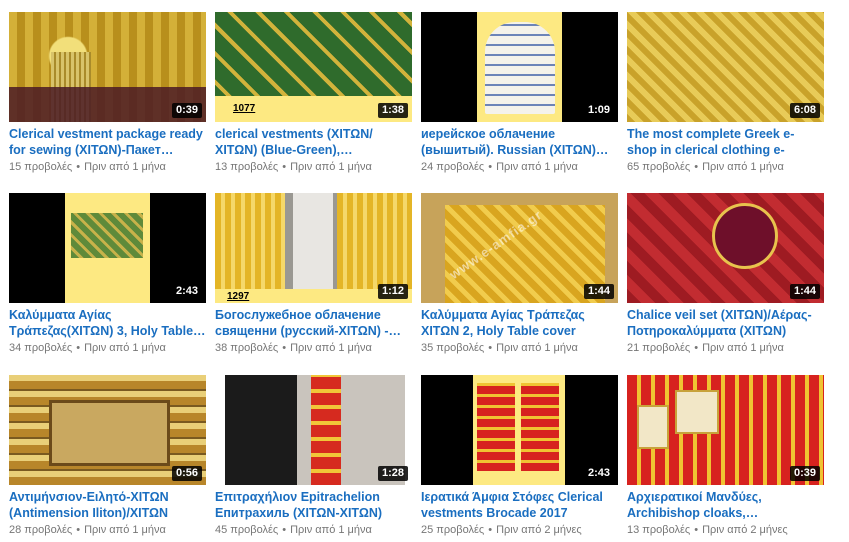 This screenshot has width=849, height=542. What do you see at coordinates (41, 167) in the screenshot?
I see `view-count: 15 προβολές` at bounding box center [41, 167].